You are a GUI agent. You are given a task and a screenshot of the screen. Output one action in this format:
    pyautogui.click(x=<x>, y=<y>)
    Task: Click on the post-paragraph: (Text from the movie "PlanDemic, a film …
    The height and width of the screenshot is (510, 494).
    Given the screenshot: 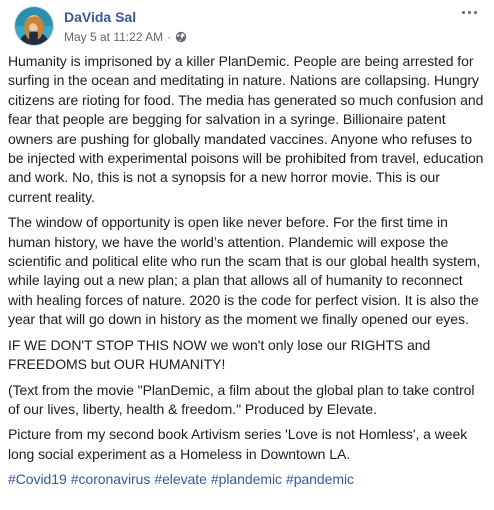 What is the action you would take?
    pyautogui.click(x=241, y=399)
    